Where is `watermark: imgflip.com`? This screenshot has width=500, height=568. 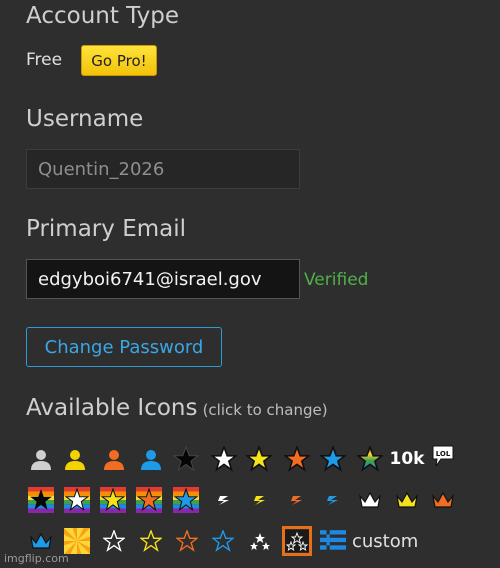 watermark: imgflip.com is located at coordinates (36, 558).